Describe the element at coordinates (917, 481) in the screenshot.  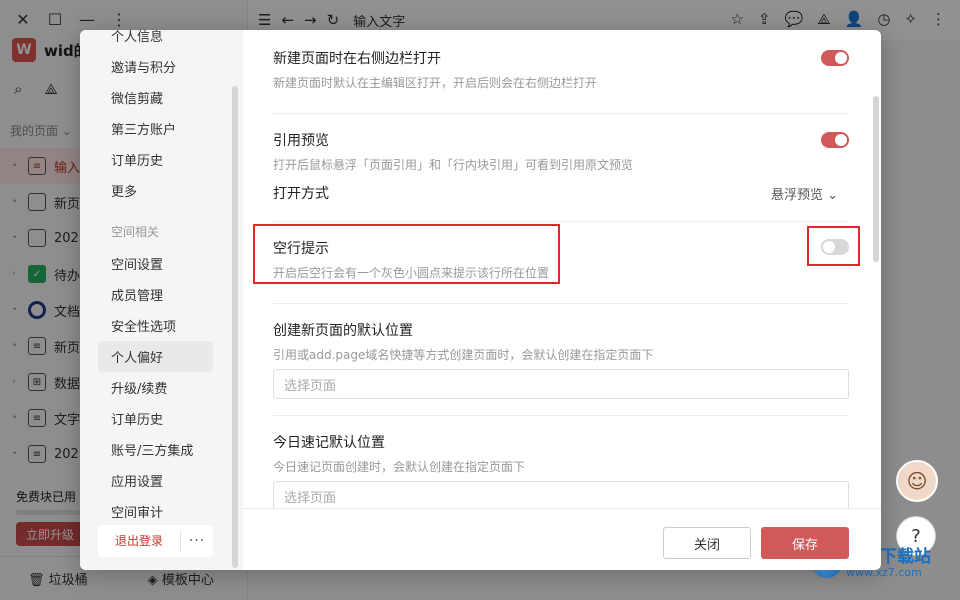
I see `avatar: ☺` at that location.